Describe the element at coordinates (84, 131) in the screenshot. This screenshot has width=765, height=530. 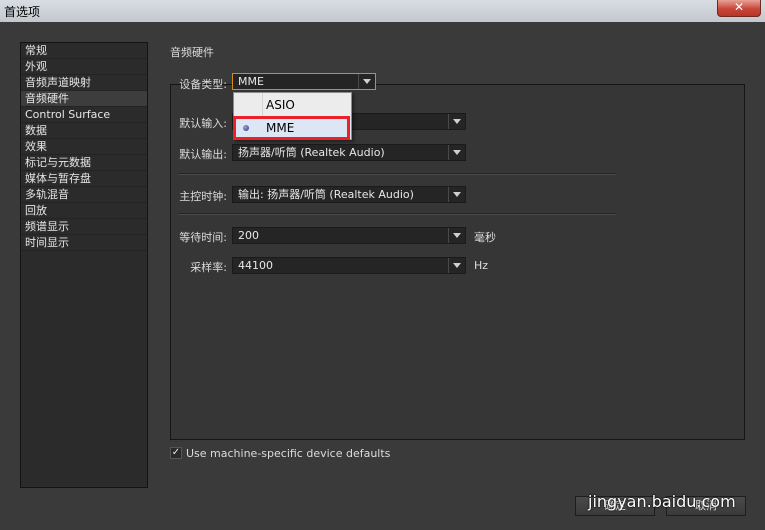
I see `sidebar-item-data: 数据` at that location.